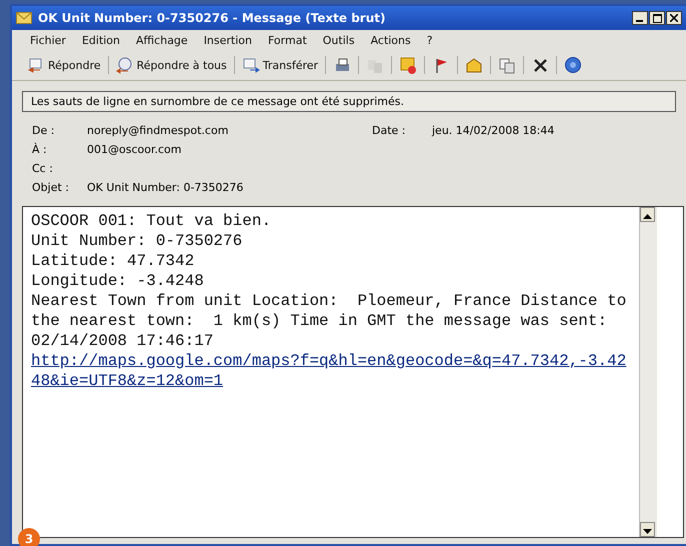  Describe the element at coordinates (342, 65) in the screenshot. I see `printer-icon` at that location.